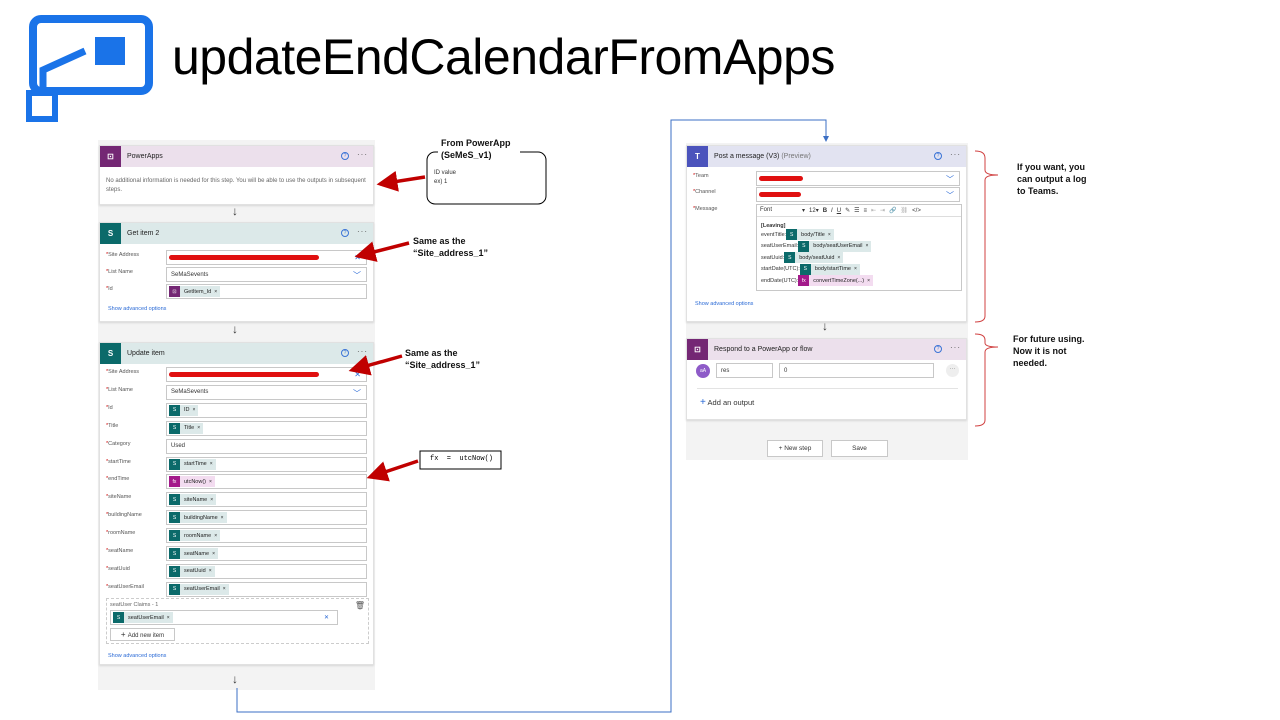 Image resolution: width=1280 pixels, height=720 pixels. Describe the element at coordinates (244, 374) in the screenshot. I see `redacted-mark` at that location.